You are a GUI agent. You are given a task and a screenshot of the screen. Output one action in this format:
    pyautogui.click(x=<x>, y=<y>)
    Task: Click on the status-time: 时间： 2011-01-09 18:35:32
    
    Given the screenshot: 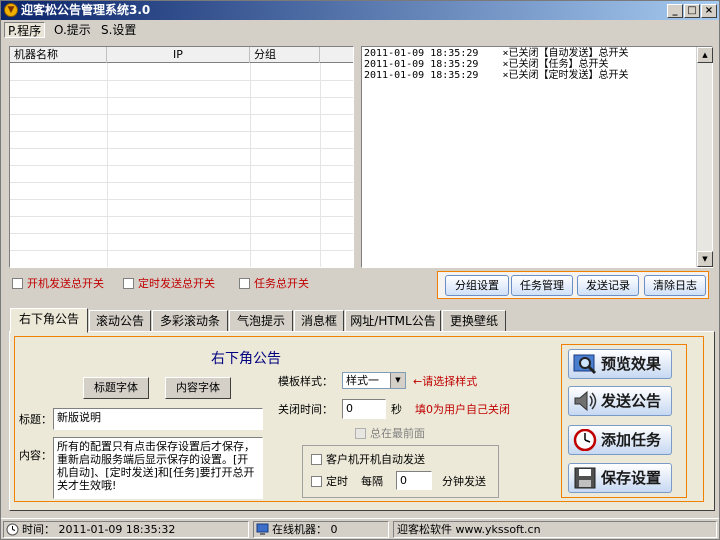 What is the action you would take?
    pyautogui.click(x=126, y=529)
    